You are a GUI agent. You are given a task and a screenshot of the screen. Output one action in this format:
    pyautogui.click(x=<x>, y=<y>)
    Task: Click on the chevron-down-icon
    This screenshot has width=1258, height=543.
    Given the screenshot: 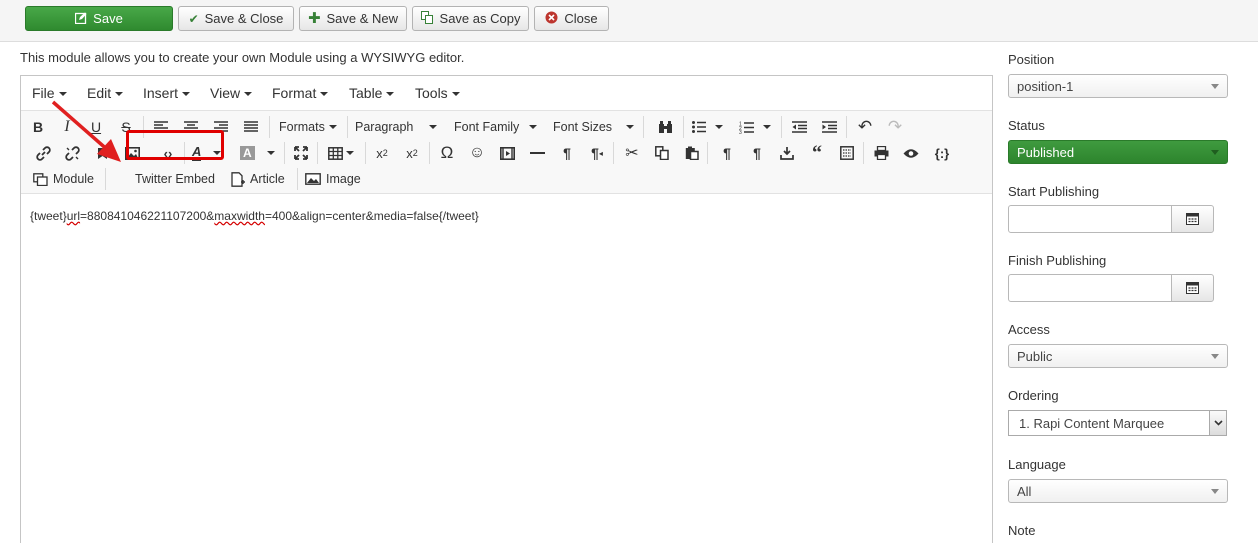 What is the action you would take?
    pyautogui.click(x=1217, y=423)
    